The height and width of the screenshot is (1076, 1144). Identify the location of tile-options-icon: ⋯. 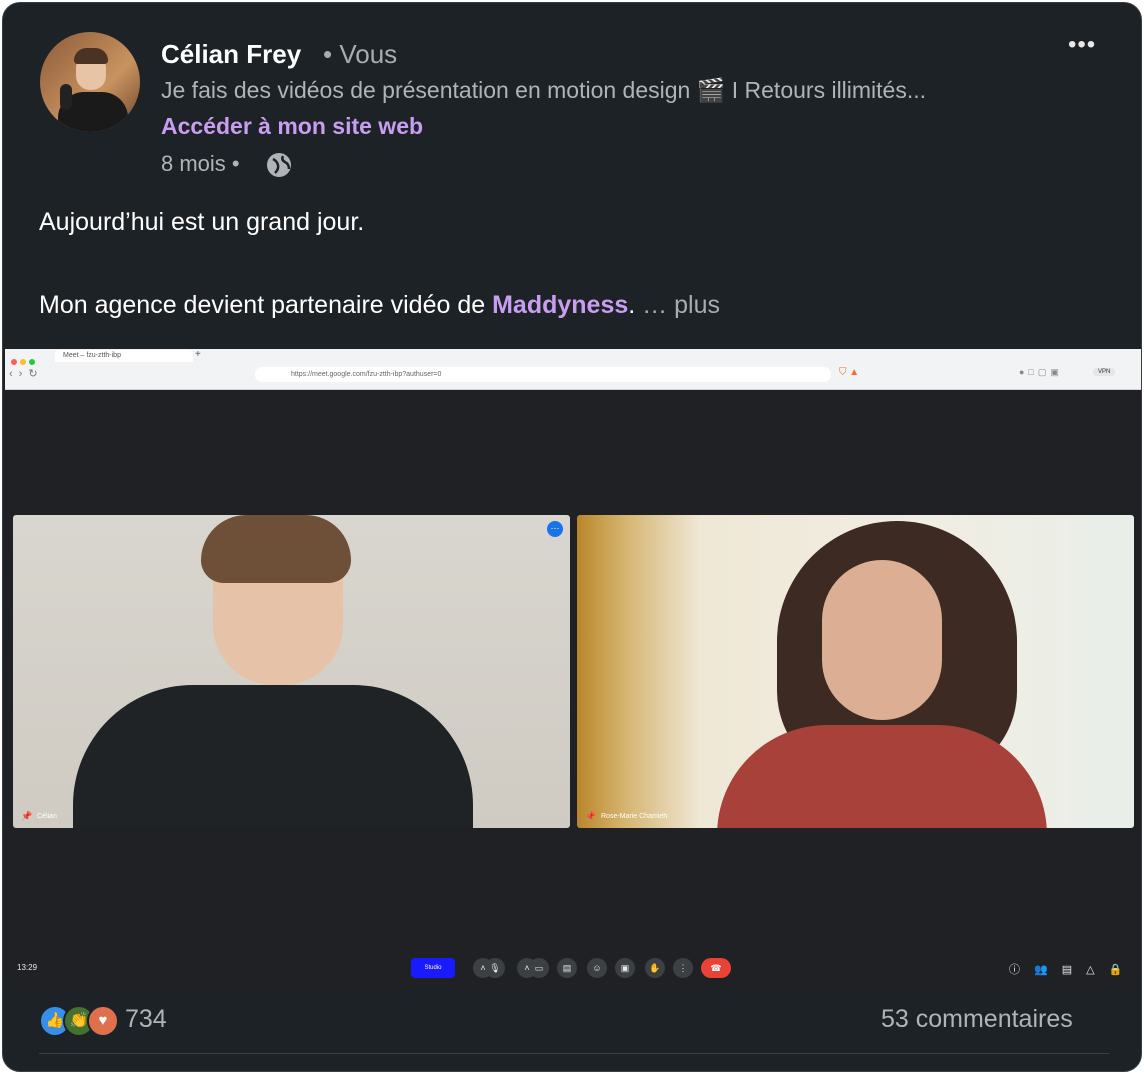
(555, 529).